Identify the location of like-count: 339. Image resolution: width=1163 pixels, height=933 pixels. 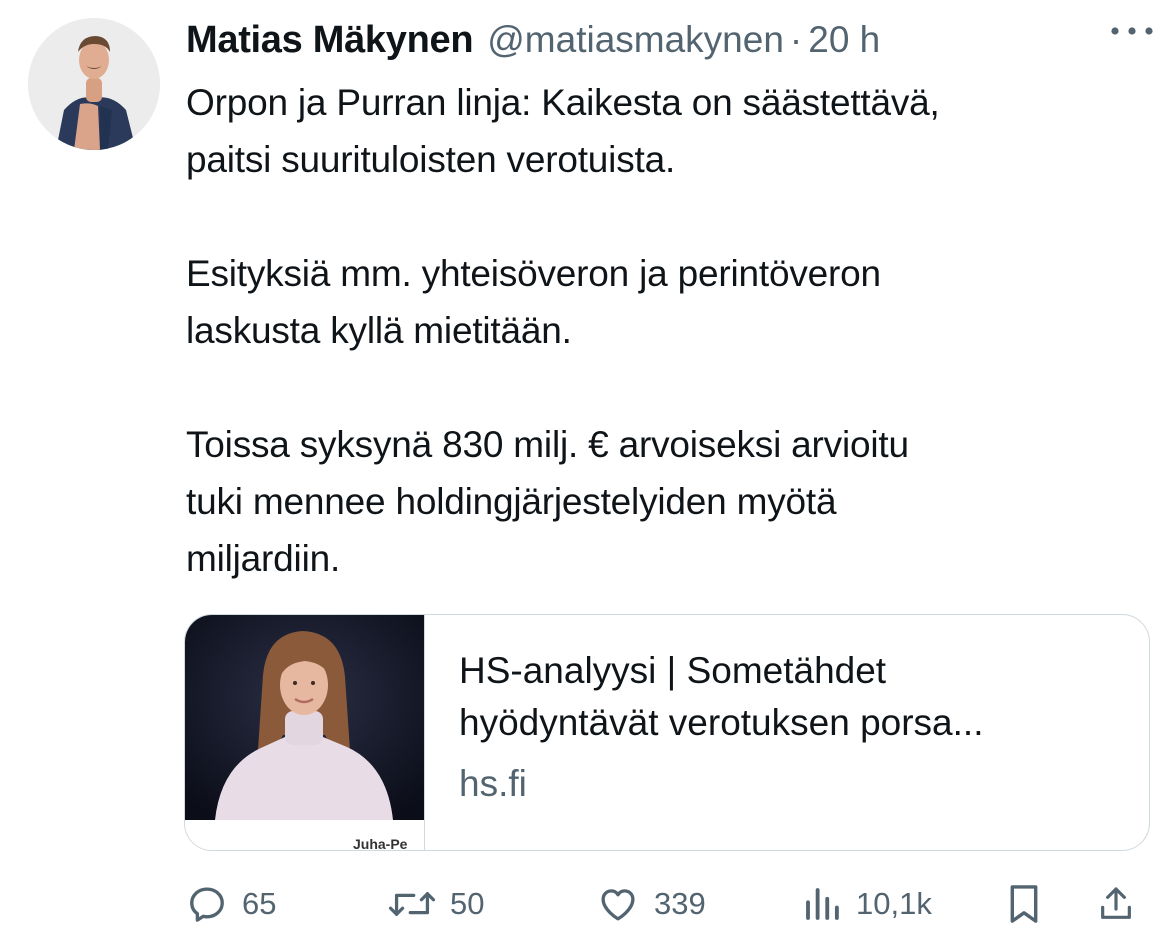
(680, 903).